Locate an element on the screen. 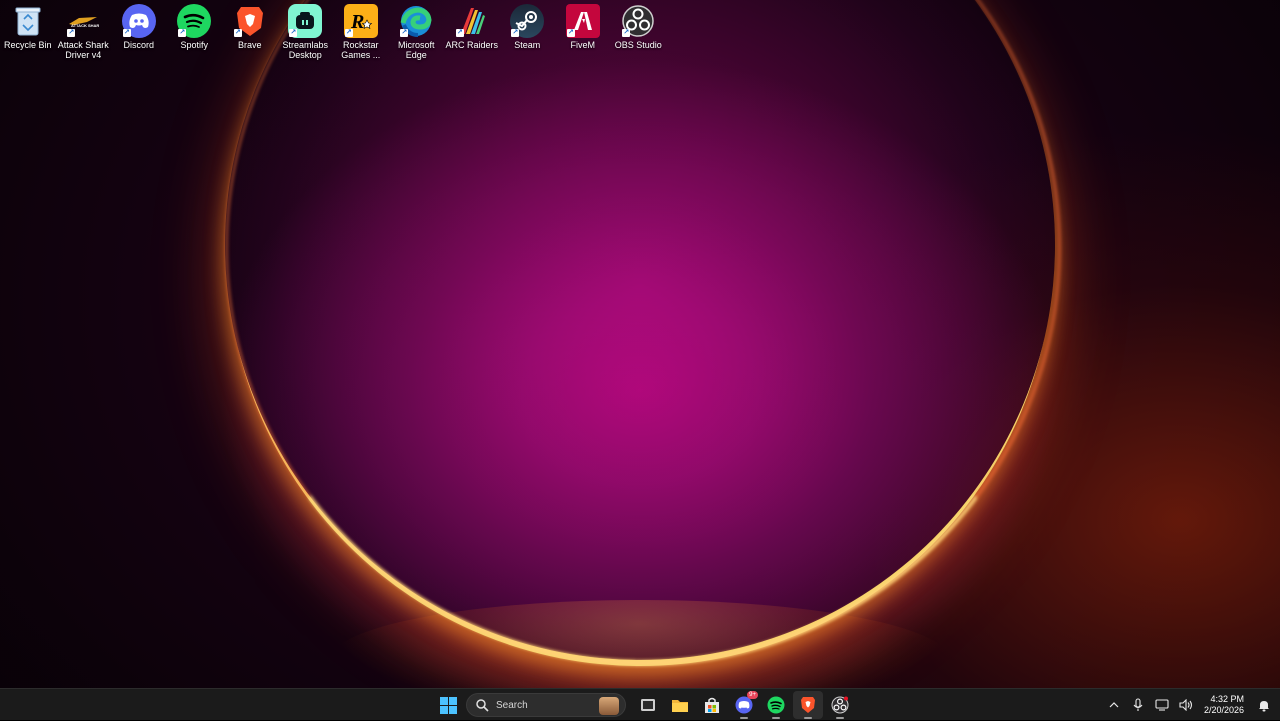 Image resolution: width=1280 pixels, height=721 pixels. desktop-icon-streamlabs: ↗ Streamlabs Desktop is located at coordinates (306, 32).